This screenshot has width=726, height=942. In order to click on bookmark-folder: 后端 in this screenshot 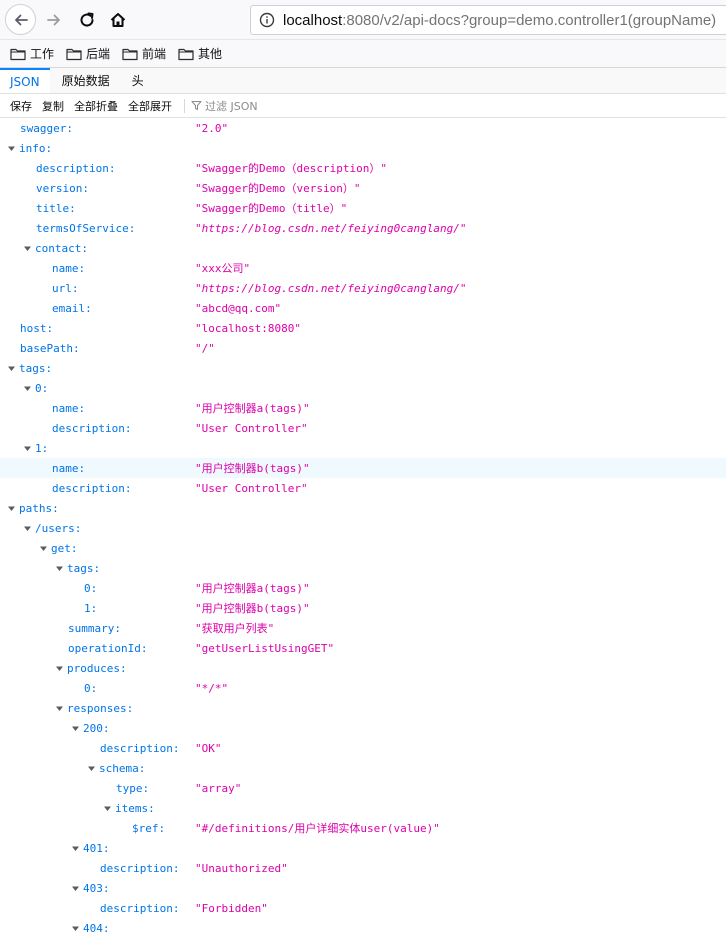, I will do `click(88, 53)`.